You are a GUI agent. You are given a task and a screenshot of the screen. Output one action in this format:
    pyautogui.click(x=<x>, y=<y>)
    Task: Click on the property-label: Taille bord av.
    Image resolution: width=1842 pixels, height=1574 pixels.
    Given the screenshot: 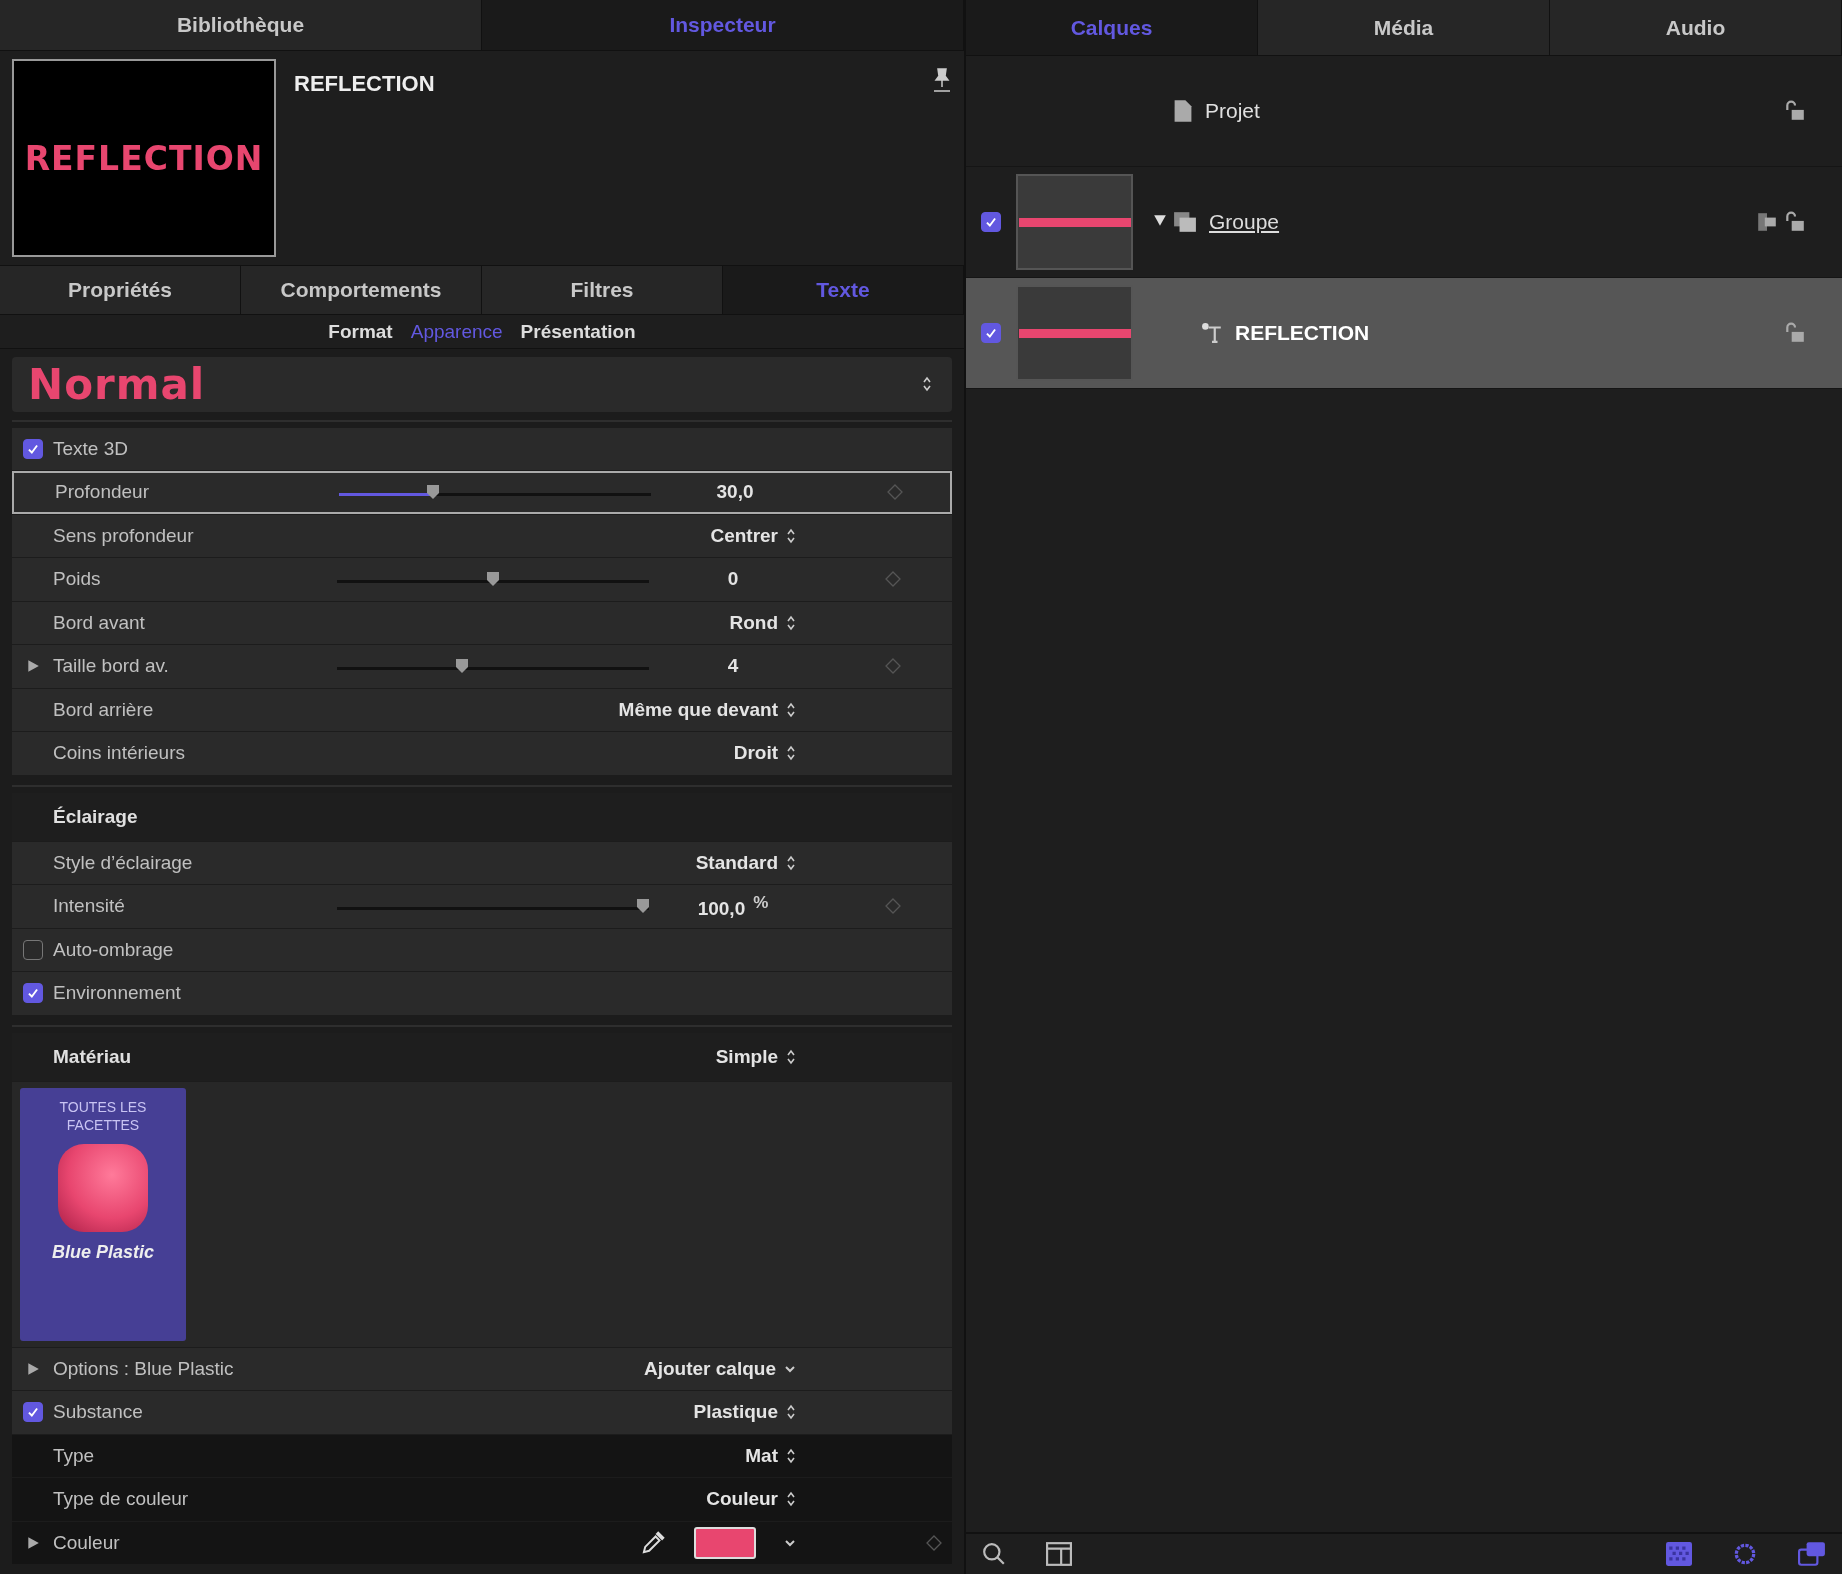 What is the action you would take?
    pyautogui.click(x=111, y=666)
    